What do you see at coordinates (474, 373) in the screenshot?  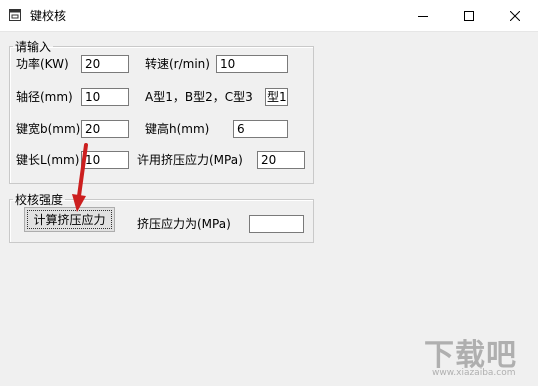 I see `watermark-url: www.xiazaiba.com` at bounding box center [474, 373].